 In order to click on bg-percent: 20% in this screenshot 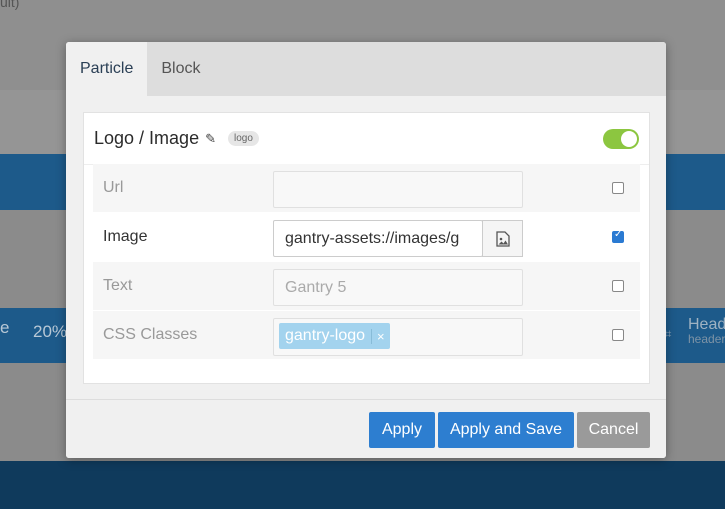, I will do `click(50, 331)`.